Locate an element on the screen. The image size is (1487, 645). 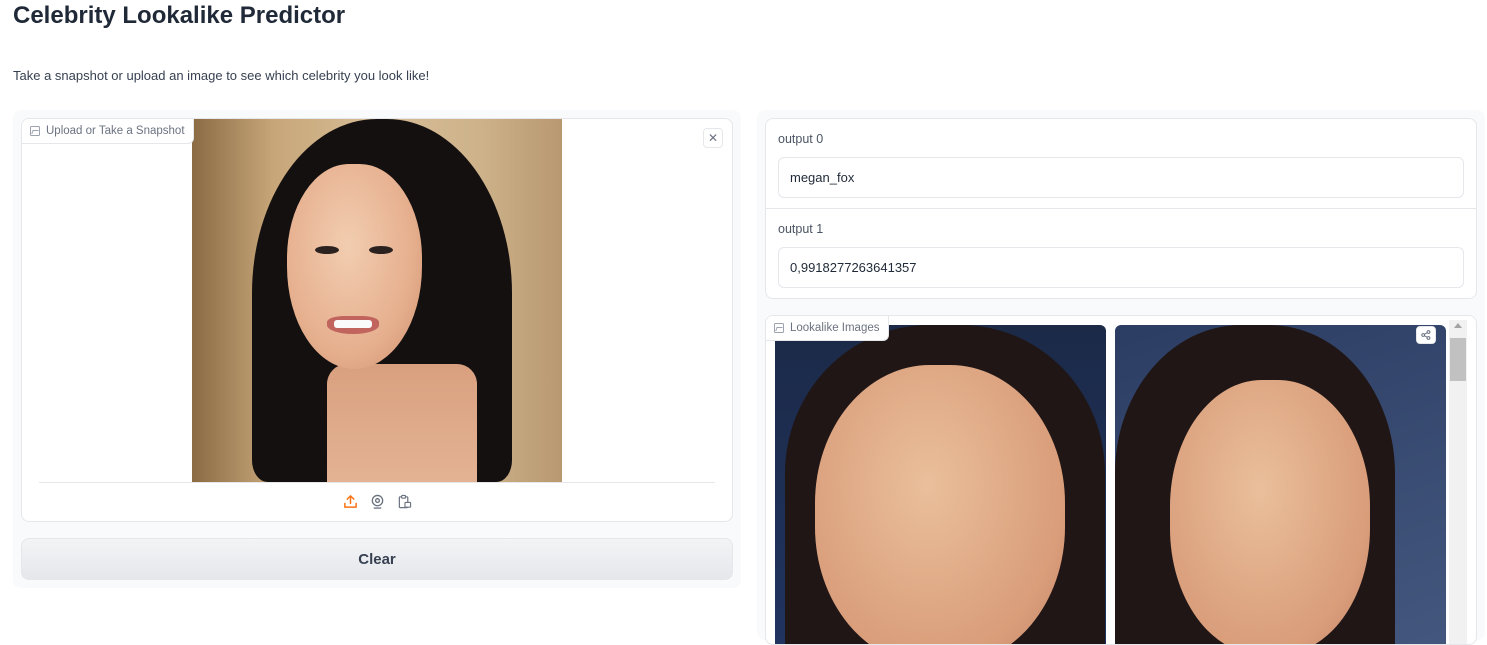
webcam-icon is located at coordinates (377, 501).